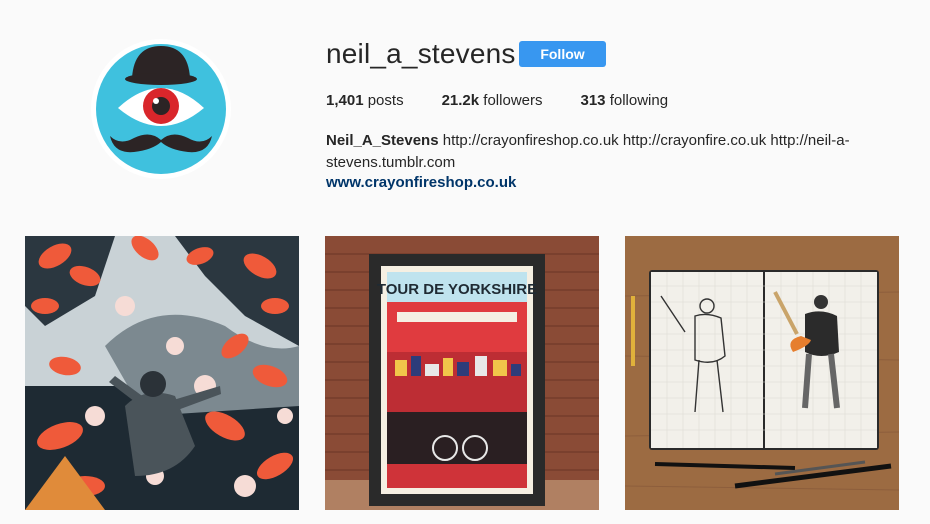  What do you see at coordinates (457, 289) in the screenshot?
I see `poster-title: TOUR DE YORKSHIRE` at bounding box center [457, 289].